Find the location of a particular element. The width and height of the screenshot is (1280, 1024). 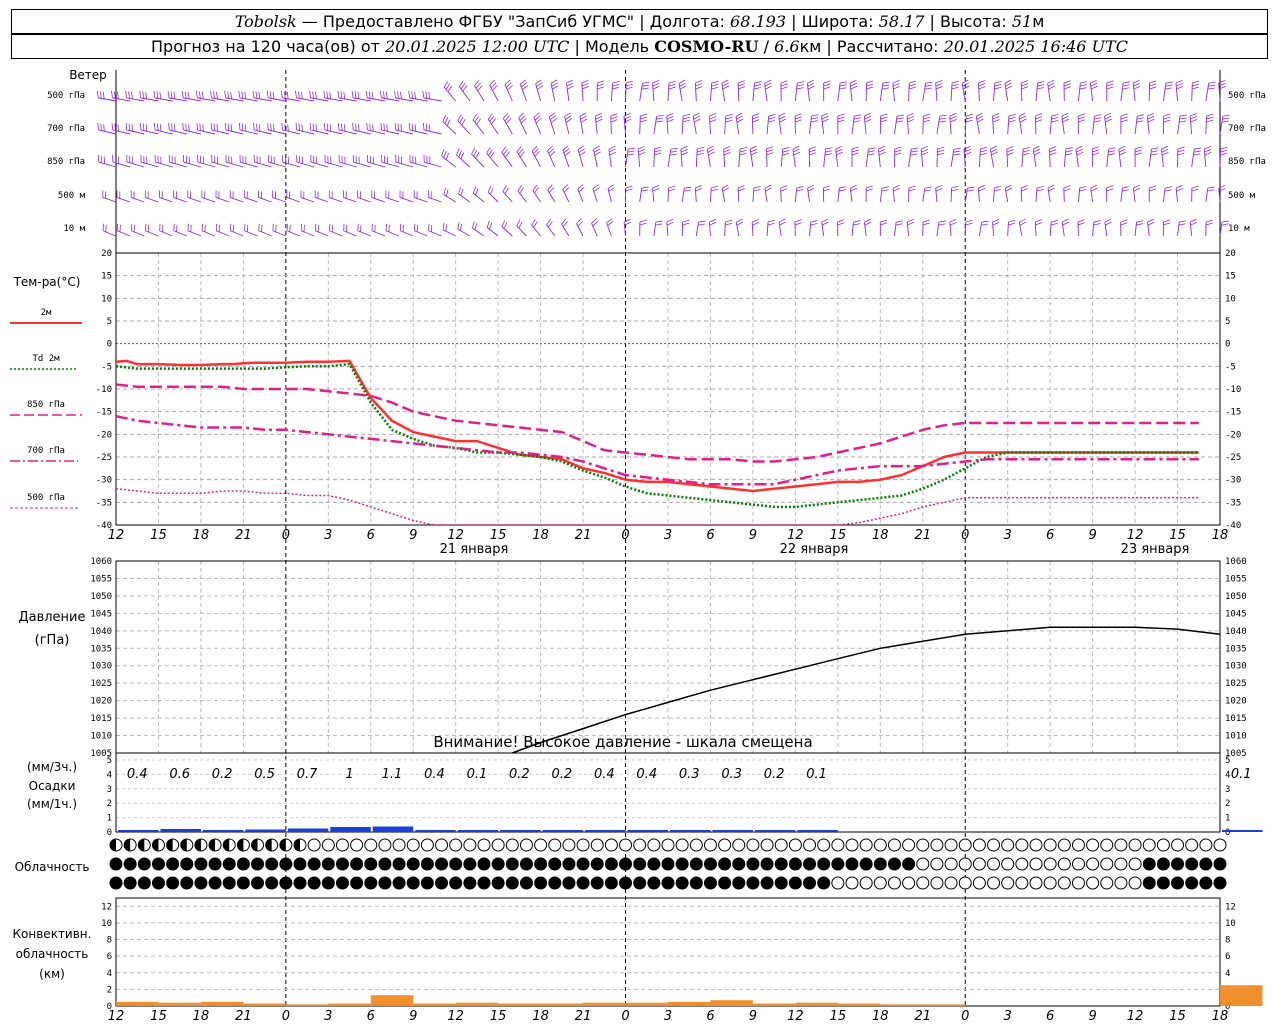

pressure-tick-label-right: 1050 is located at coordinates (1236, 597).